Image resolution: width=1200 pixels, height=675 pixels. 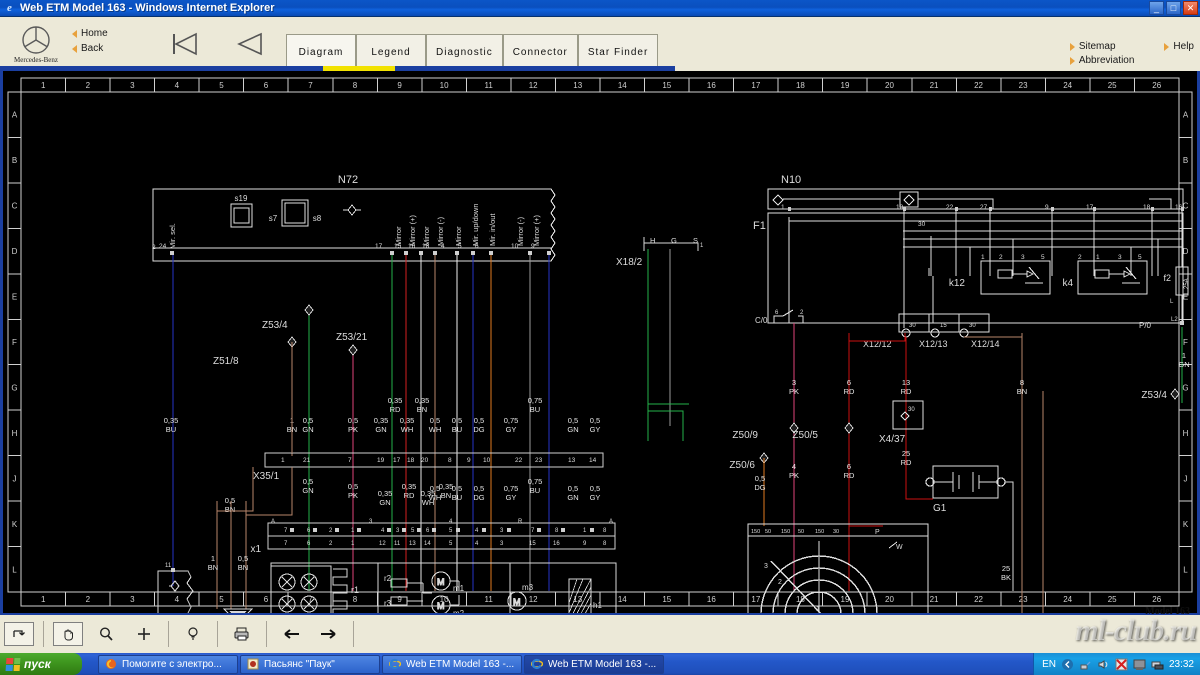 What do you see at coordinates (193, 634) in the screenshot?
I see `hint-button` at bounding box center [193, 634].